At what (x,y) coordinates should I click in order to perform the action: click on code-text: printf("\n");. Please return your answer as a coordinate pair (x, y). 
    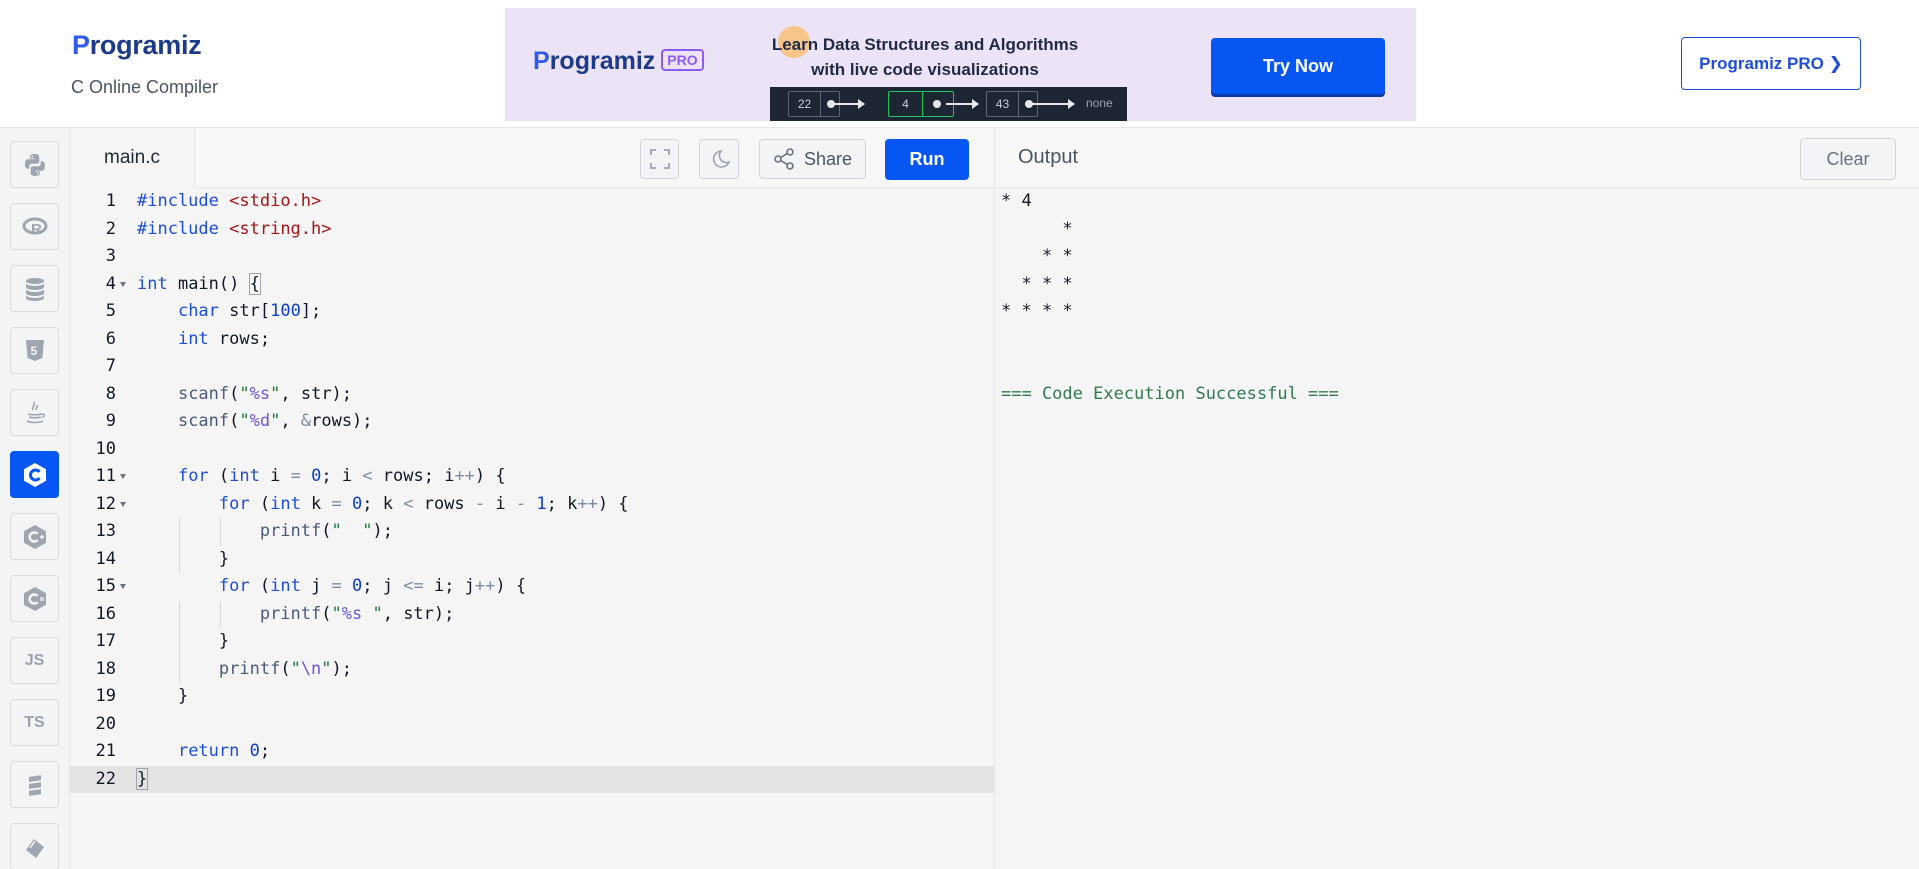
    Looking at the image, I should click on (285, 668).